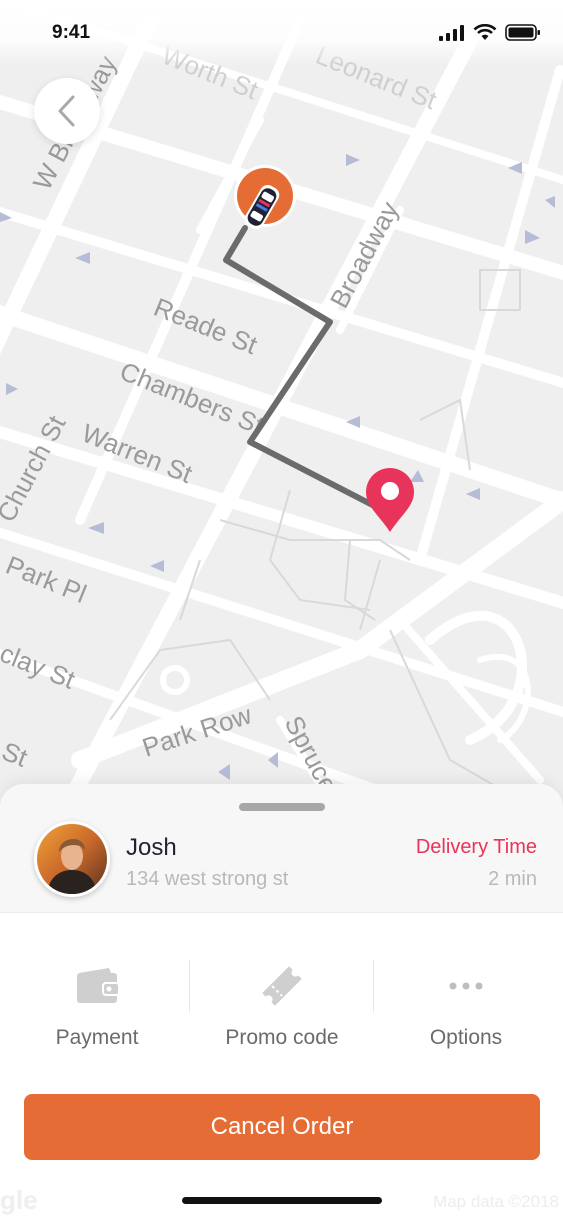 The width and height of the screenshot is (563, 1218). What do you see at coordinates (282, 1127) in the screenshot?
I see `cancel-order-button: Cancel Order` at bounding box center [282, 1127].